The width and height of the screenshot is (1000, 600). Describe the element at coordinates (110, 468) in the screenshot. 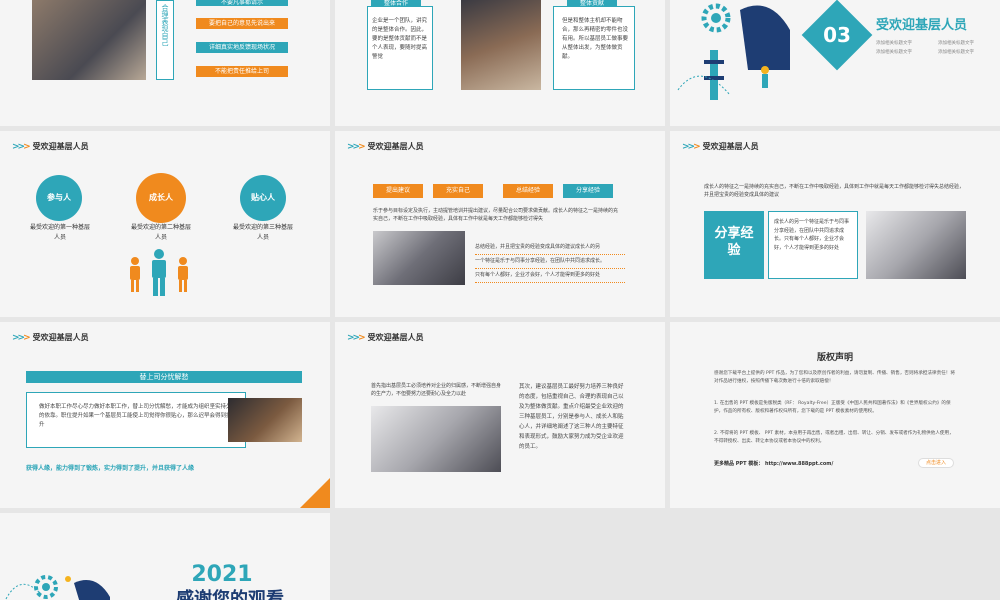

I see `footer-text: 获得人缘，能力得到了锻炼，实力得到了提升，并且获得了人缘` at that location.